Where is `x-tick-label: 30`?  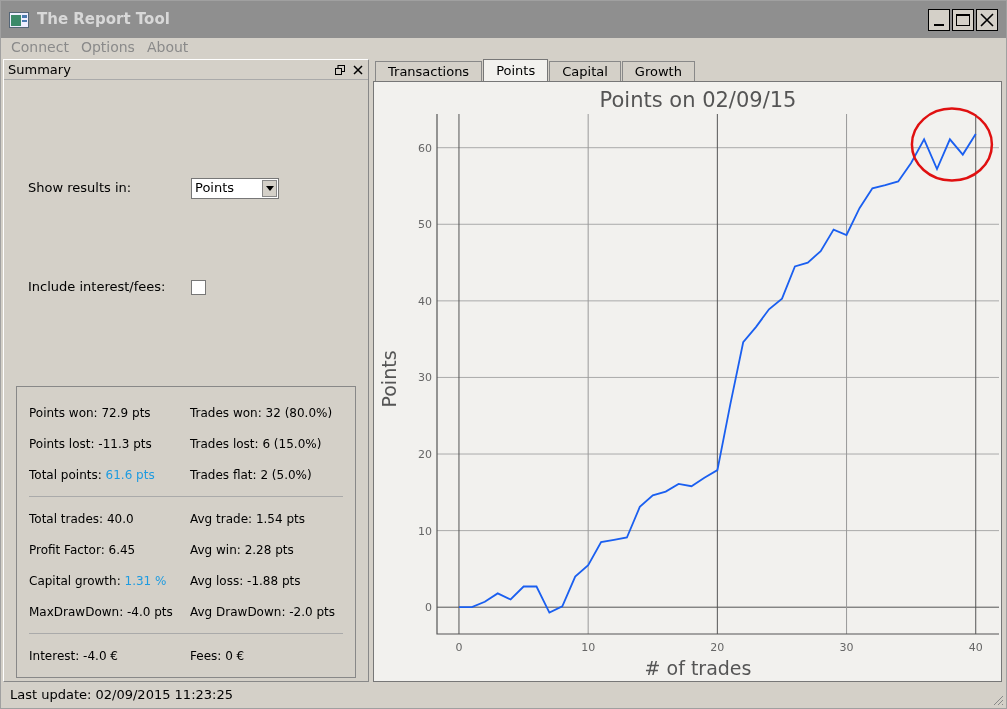
x-tick-label: 30 is located at coordinates (846, 647).